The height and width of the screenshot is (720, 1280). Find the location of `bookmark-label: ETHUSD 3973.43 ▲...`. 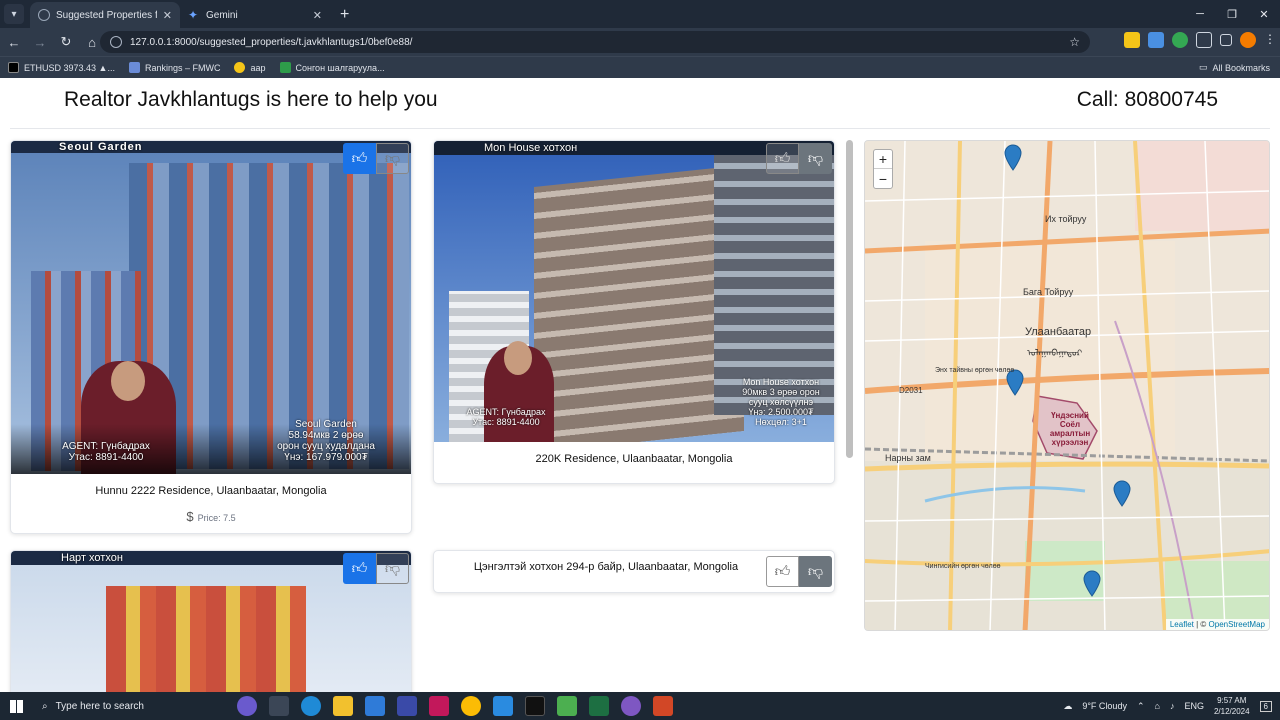

bookmark-label: ETHUSD 3973.43 ▲... is located at coordinates (69, 67).